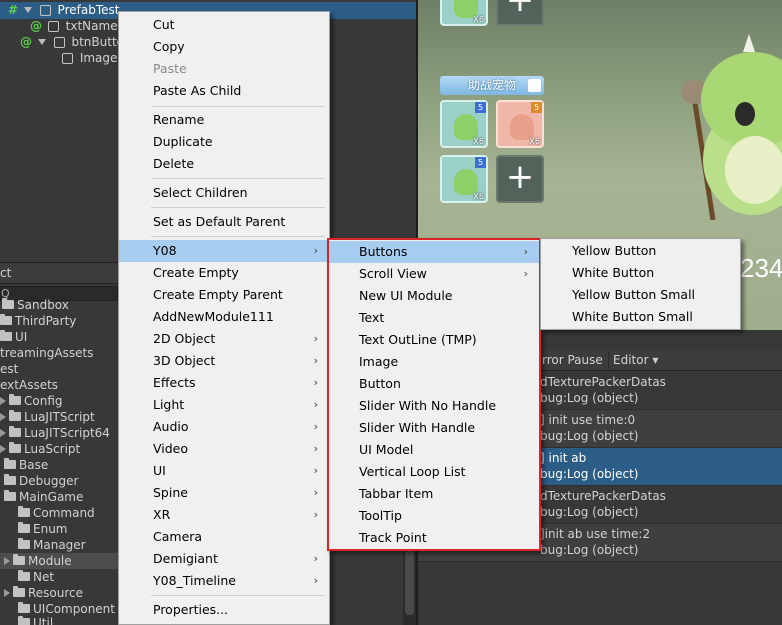 The width and height of the screenshot is (782, 625). I want to click on project-tab: ct, so click(59, 273).